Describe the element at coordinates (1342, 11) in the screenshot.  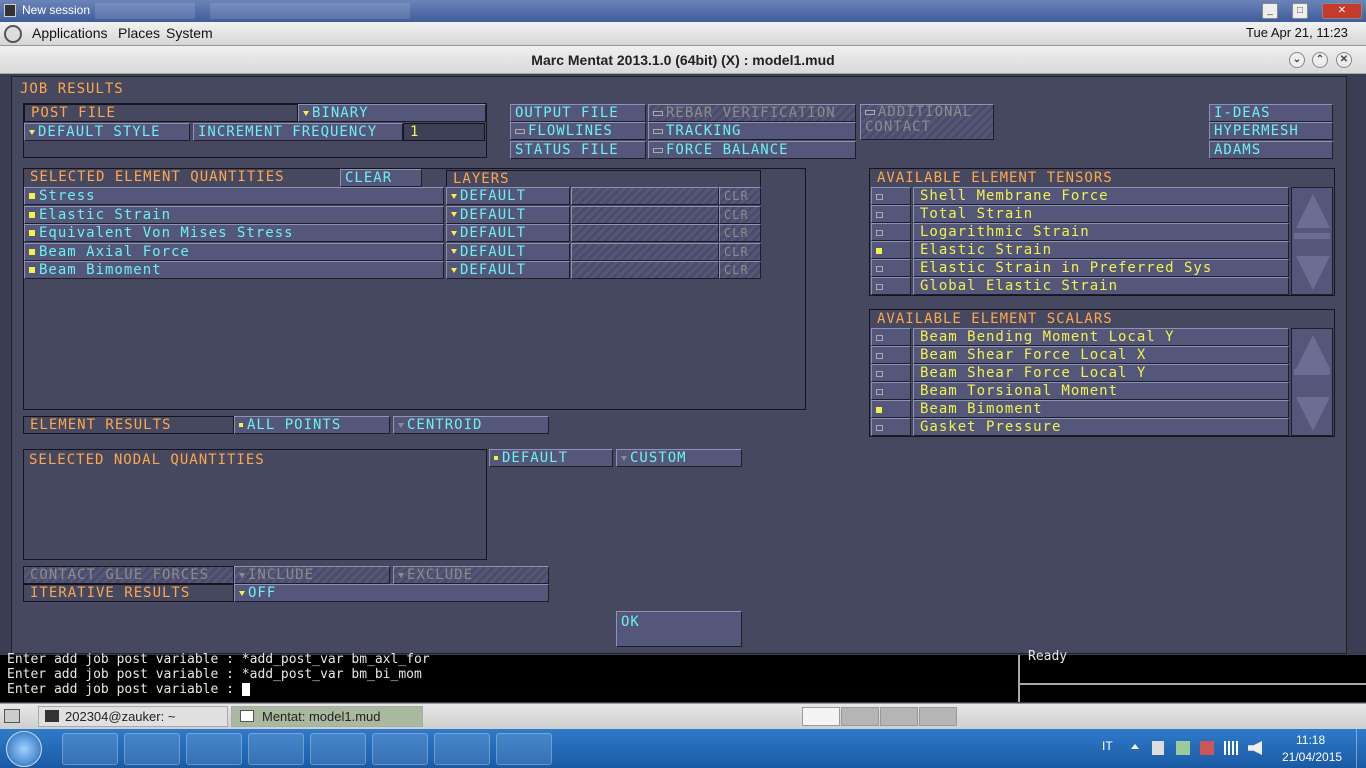
I see `close-icon: ✕` at that location.